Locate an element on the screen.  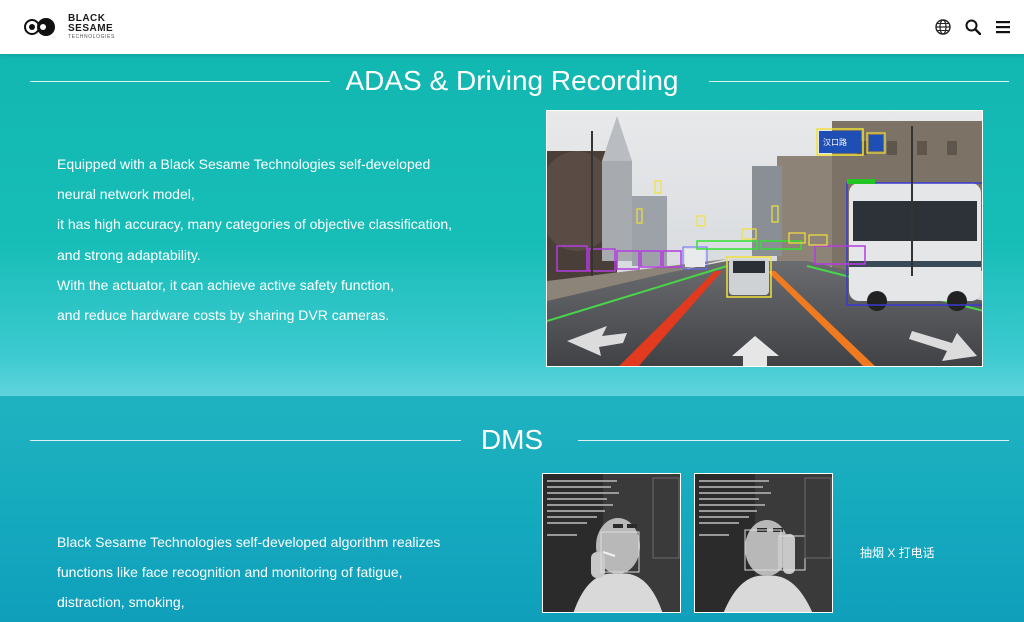
adas-line: neural network model, is located at coordinates (126, 194).